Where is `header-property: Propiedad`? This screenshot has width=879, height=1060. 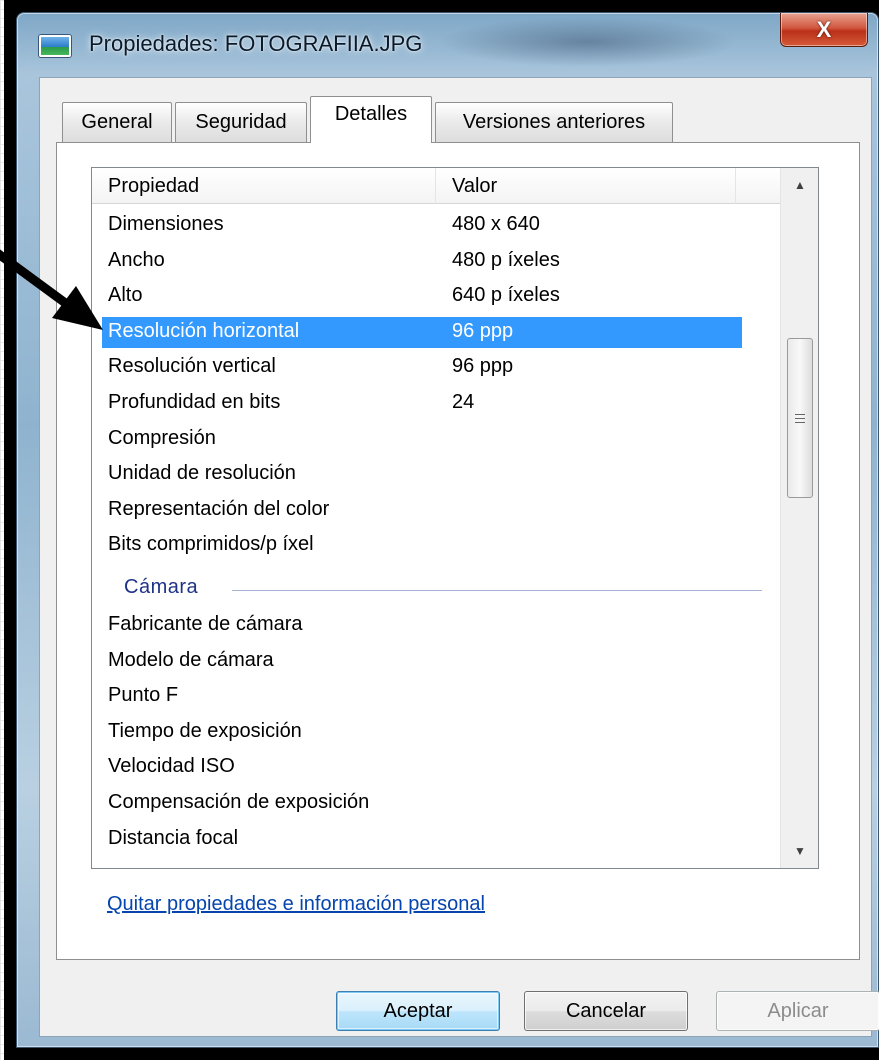 header-property: Propiedad is located at coordinates (264, 186).